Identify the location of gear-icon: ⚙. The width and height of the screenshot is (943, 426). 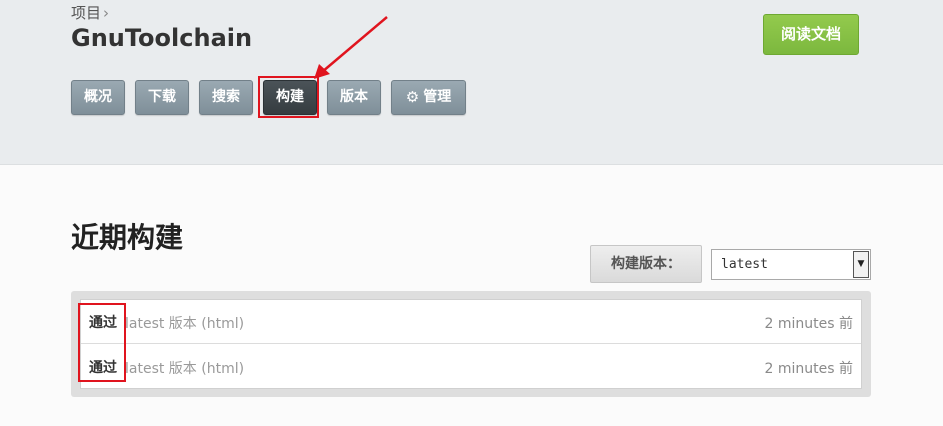
(412, 97).